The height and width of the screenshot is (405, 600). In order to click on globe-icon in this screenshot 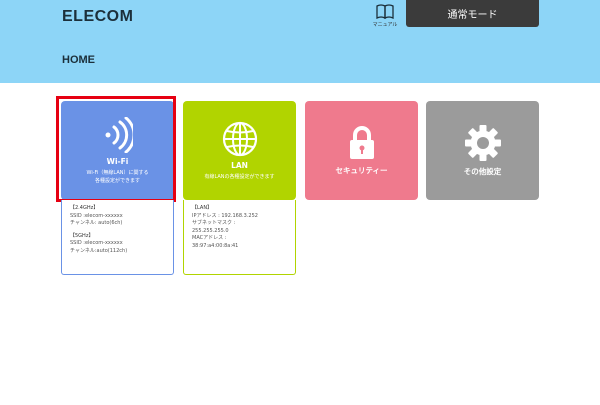, I will do `click(239, 138)`.